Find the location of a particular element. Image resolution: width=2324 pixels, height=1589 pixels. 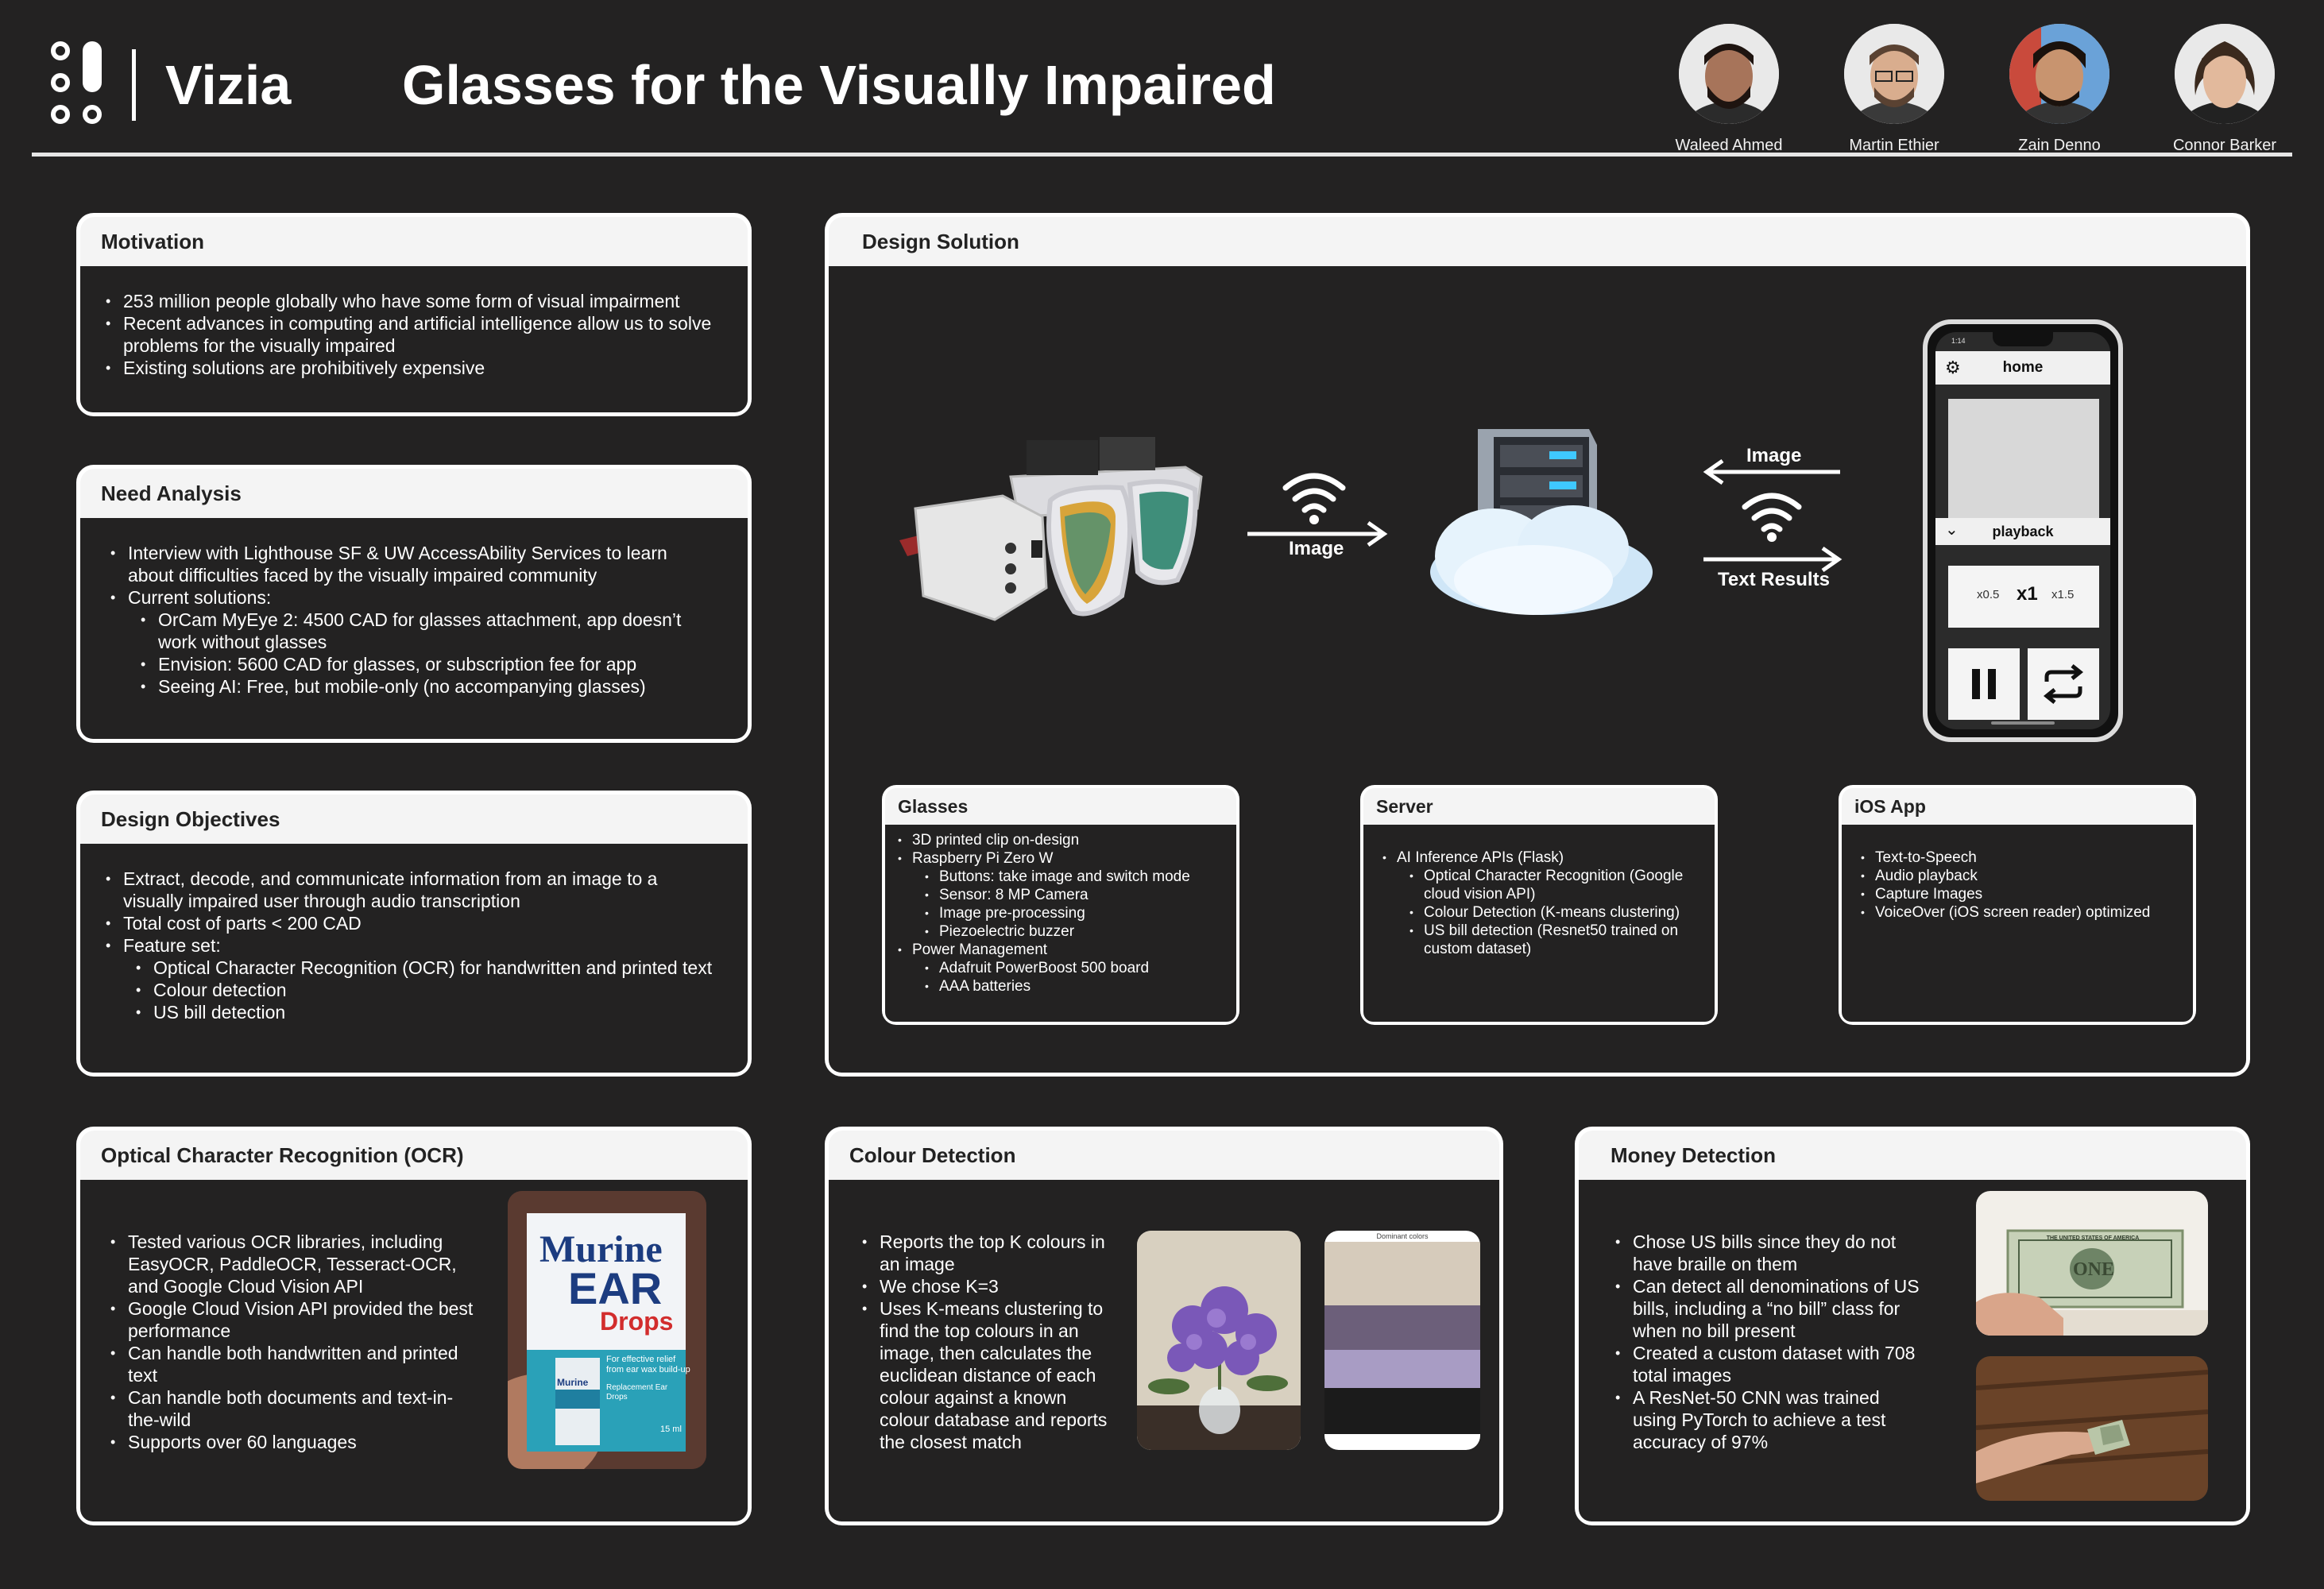

list-item: Sensor: 8 MP Camera is located at coordinates (1074, 895).